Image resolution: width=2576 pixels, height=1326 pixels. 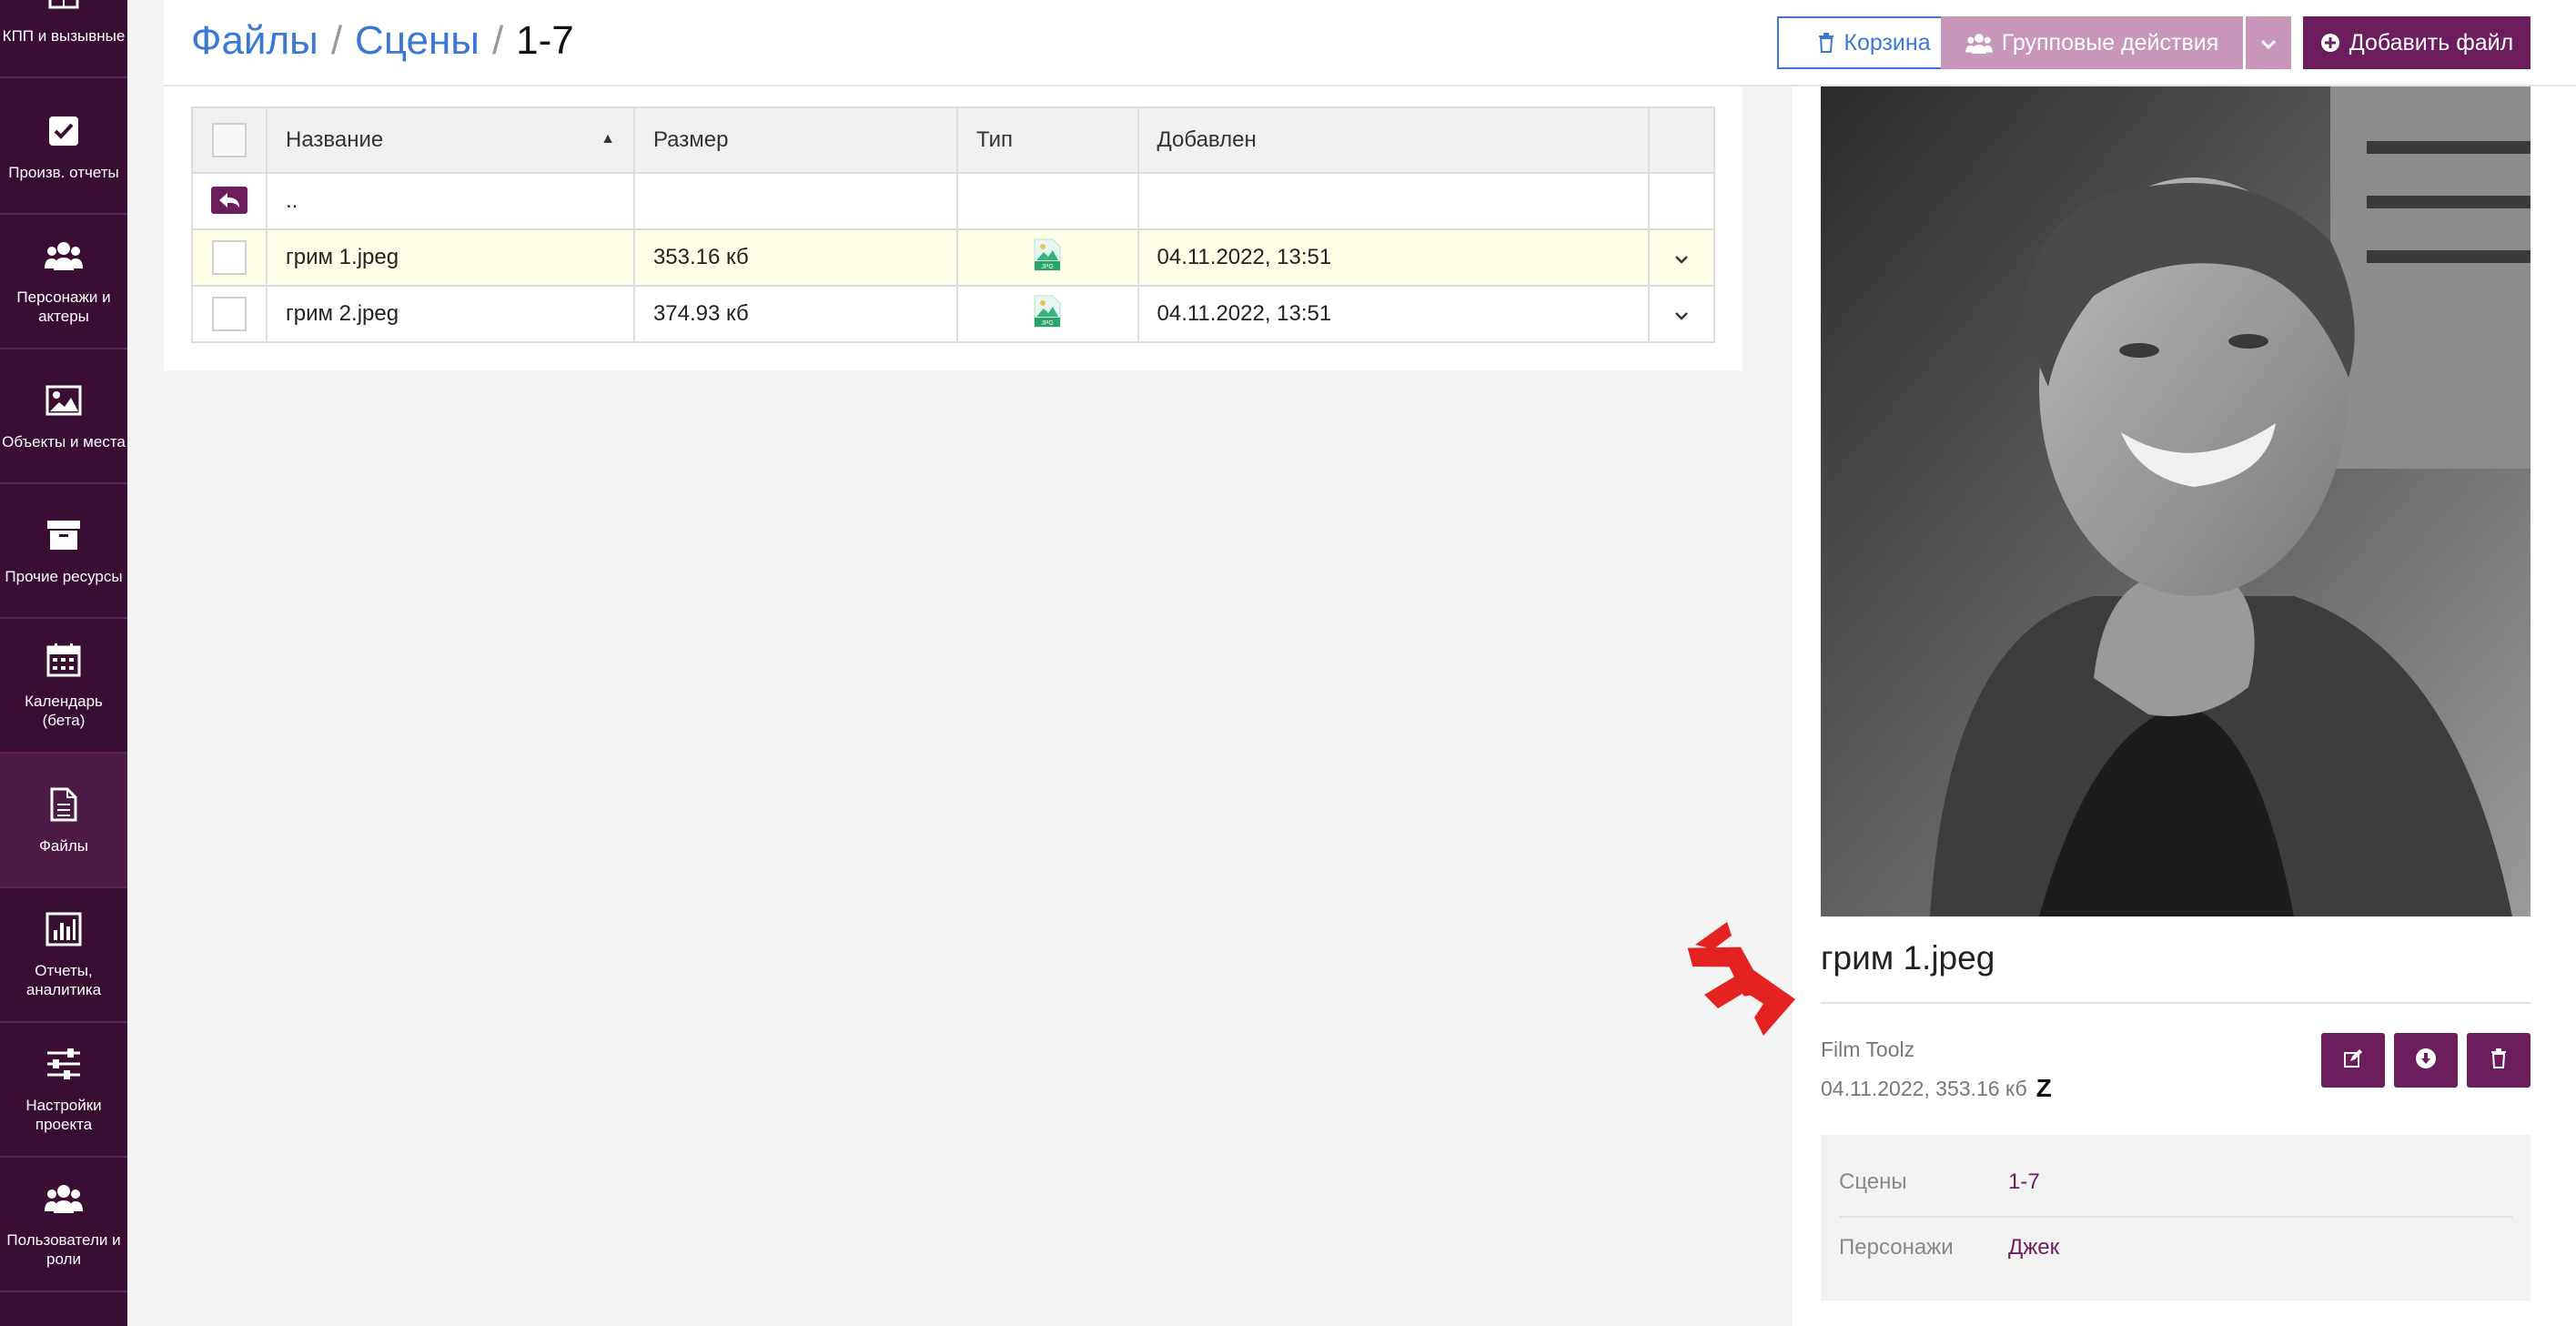 I want to click on download-file-button, so click(x=2426, y=1060).